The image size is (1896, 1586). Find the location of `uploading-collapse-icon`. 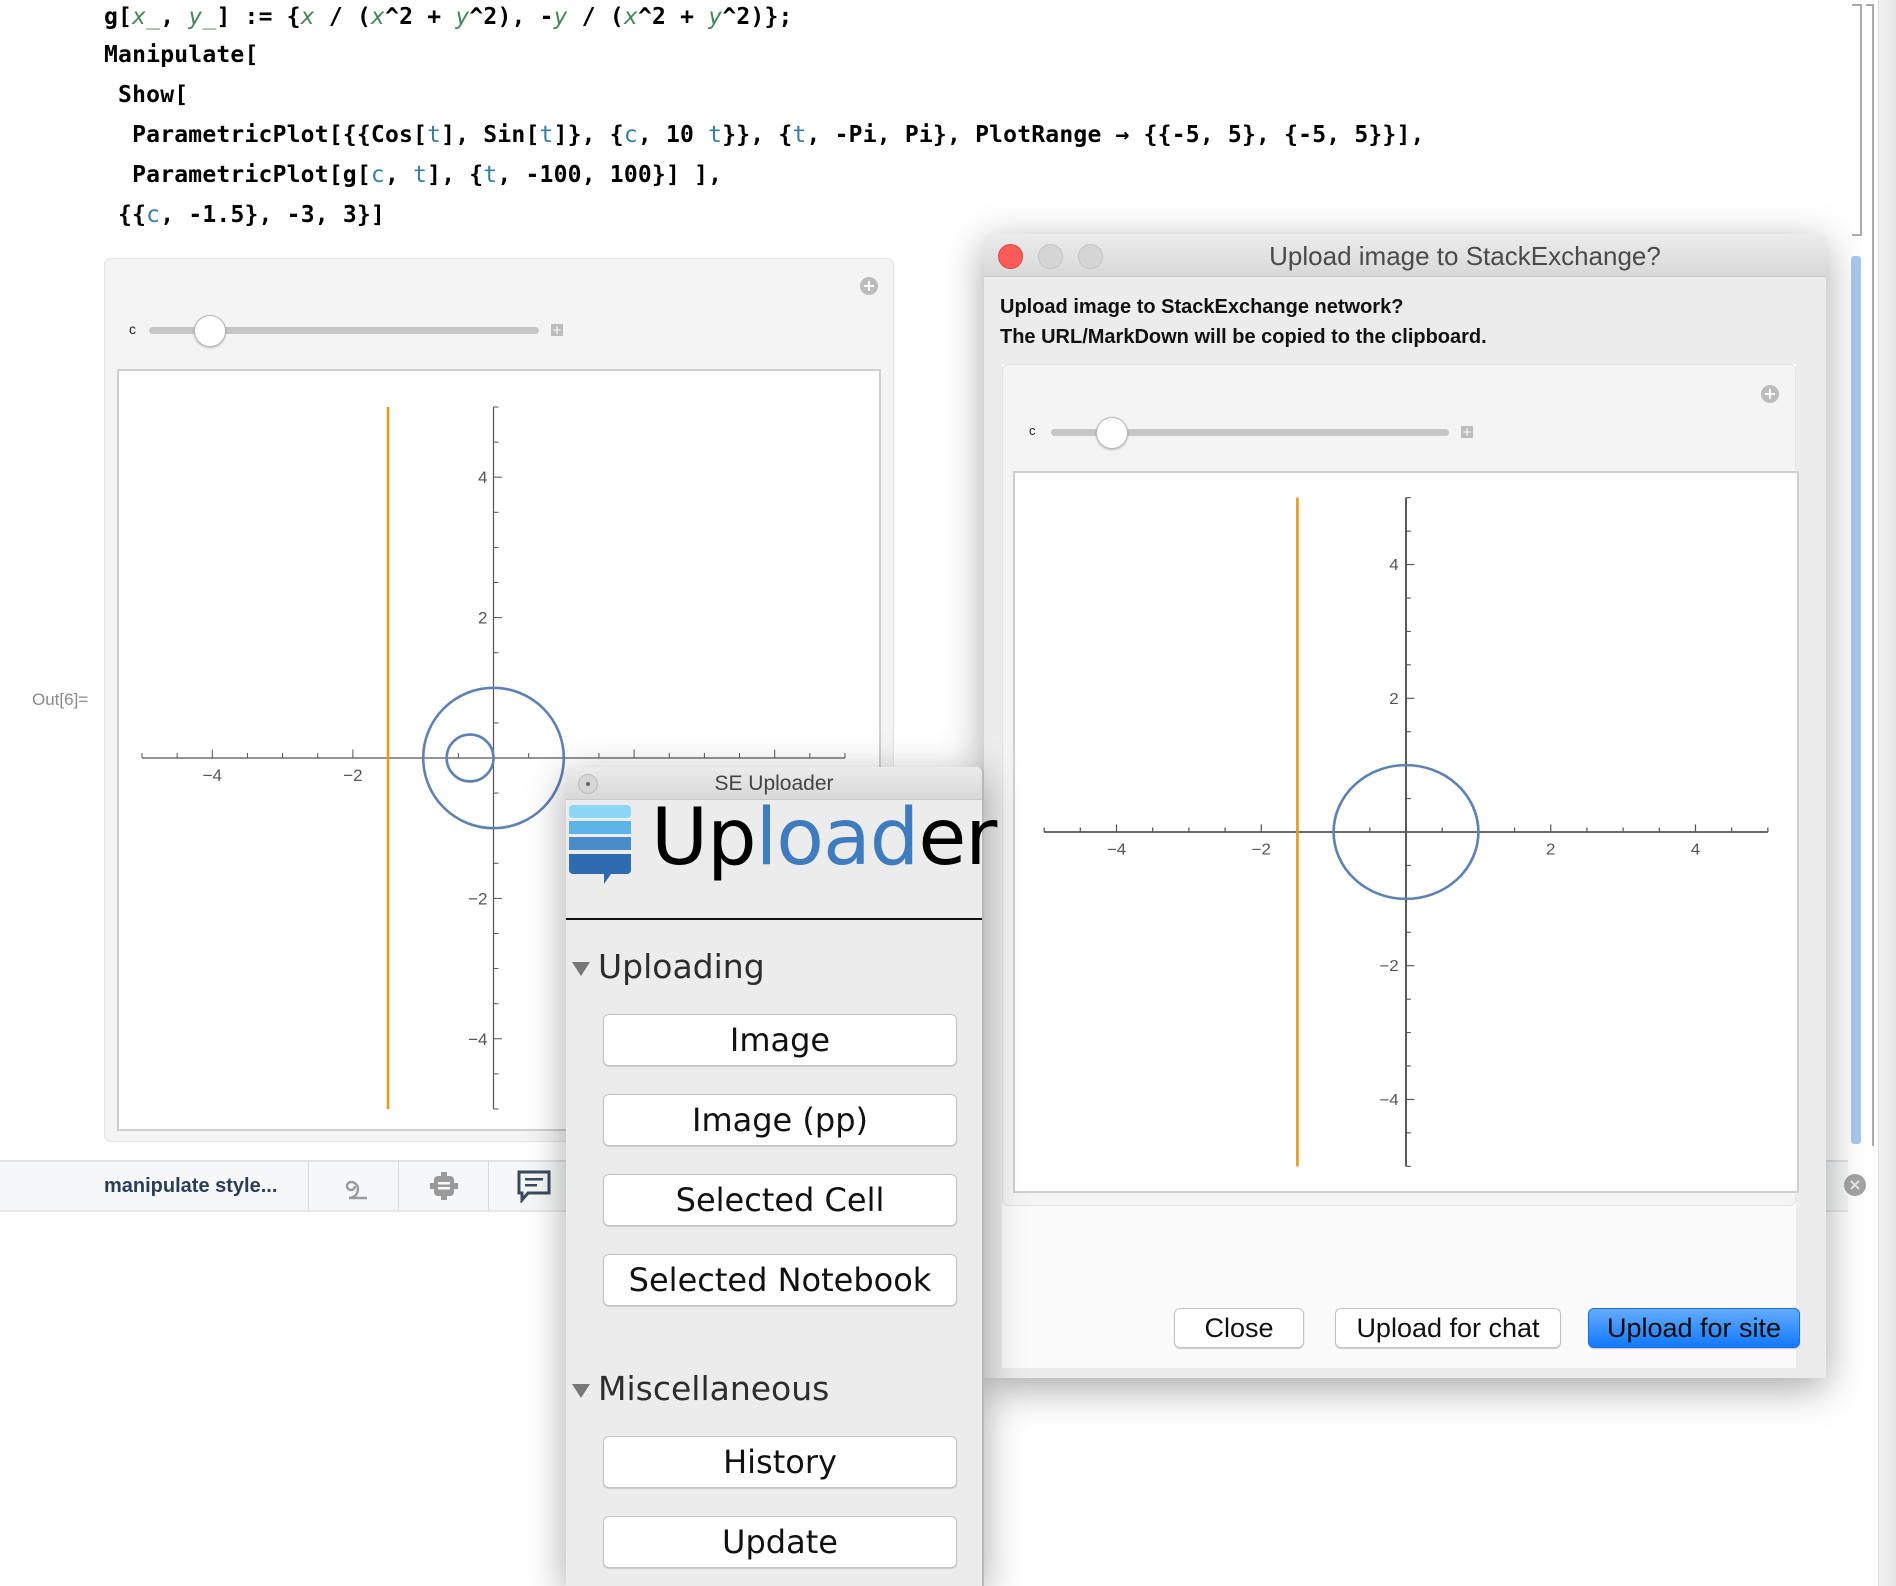

uploading-collapse-icon is located at coordinates (581, 969).